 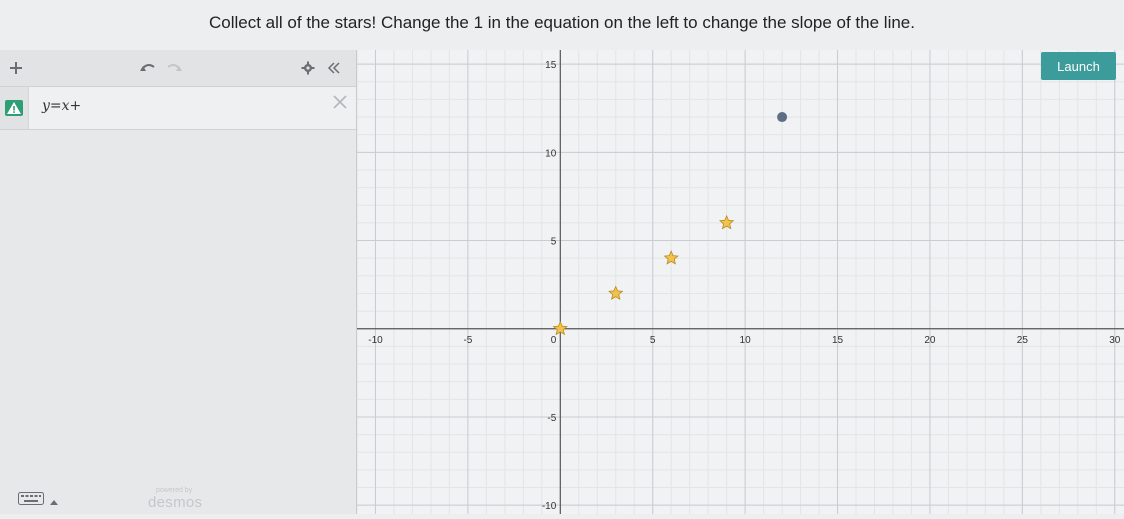 I want to click on warning-icon, so click(x=14, y=110).